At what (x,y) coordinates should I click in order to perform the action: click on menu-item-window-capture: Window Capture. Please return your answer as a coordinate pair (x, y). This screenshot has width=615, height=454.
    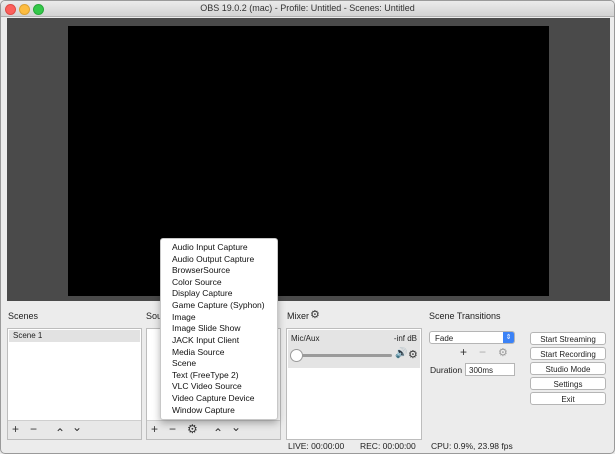
    Looking at the image, I should click on (203, 410).